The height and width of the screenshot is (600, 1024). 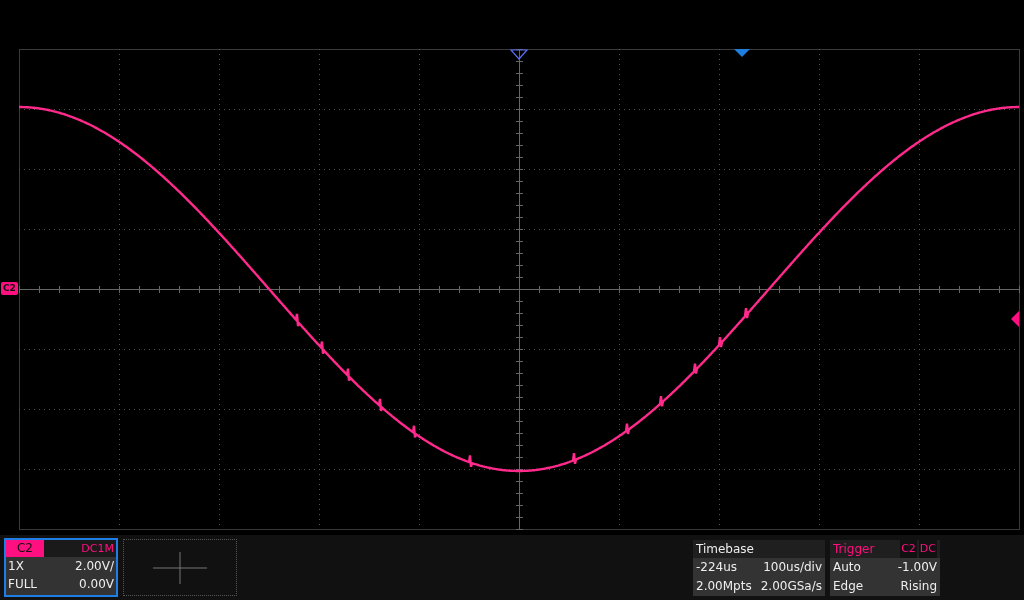 What do you see at coordinates (23, 584) in the screenshot?
I see `bandwidth-label: FULL` at bounding box center [23, 584].